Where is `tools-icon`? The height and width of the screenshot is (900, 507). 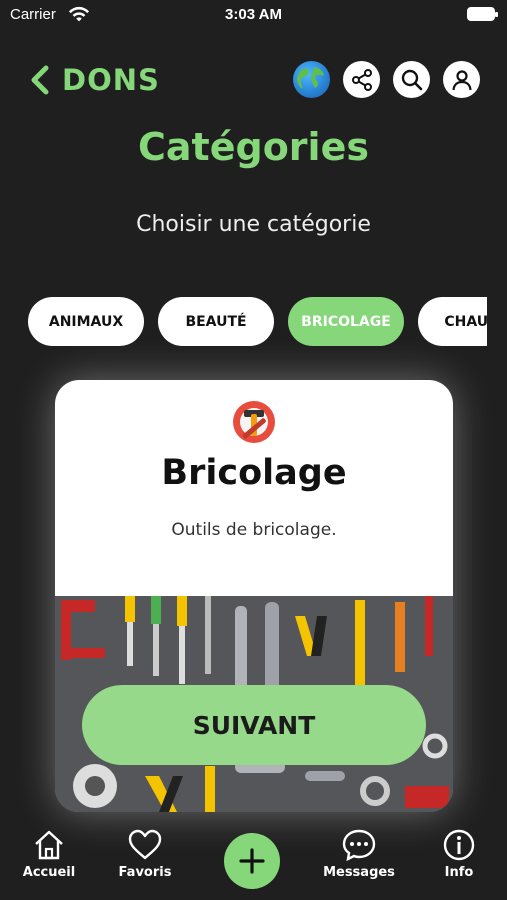 tools-icon is located at coordinates (254, 422).